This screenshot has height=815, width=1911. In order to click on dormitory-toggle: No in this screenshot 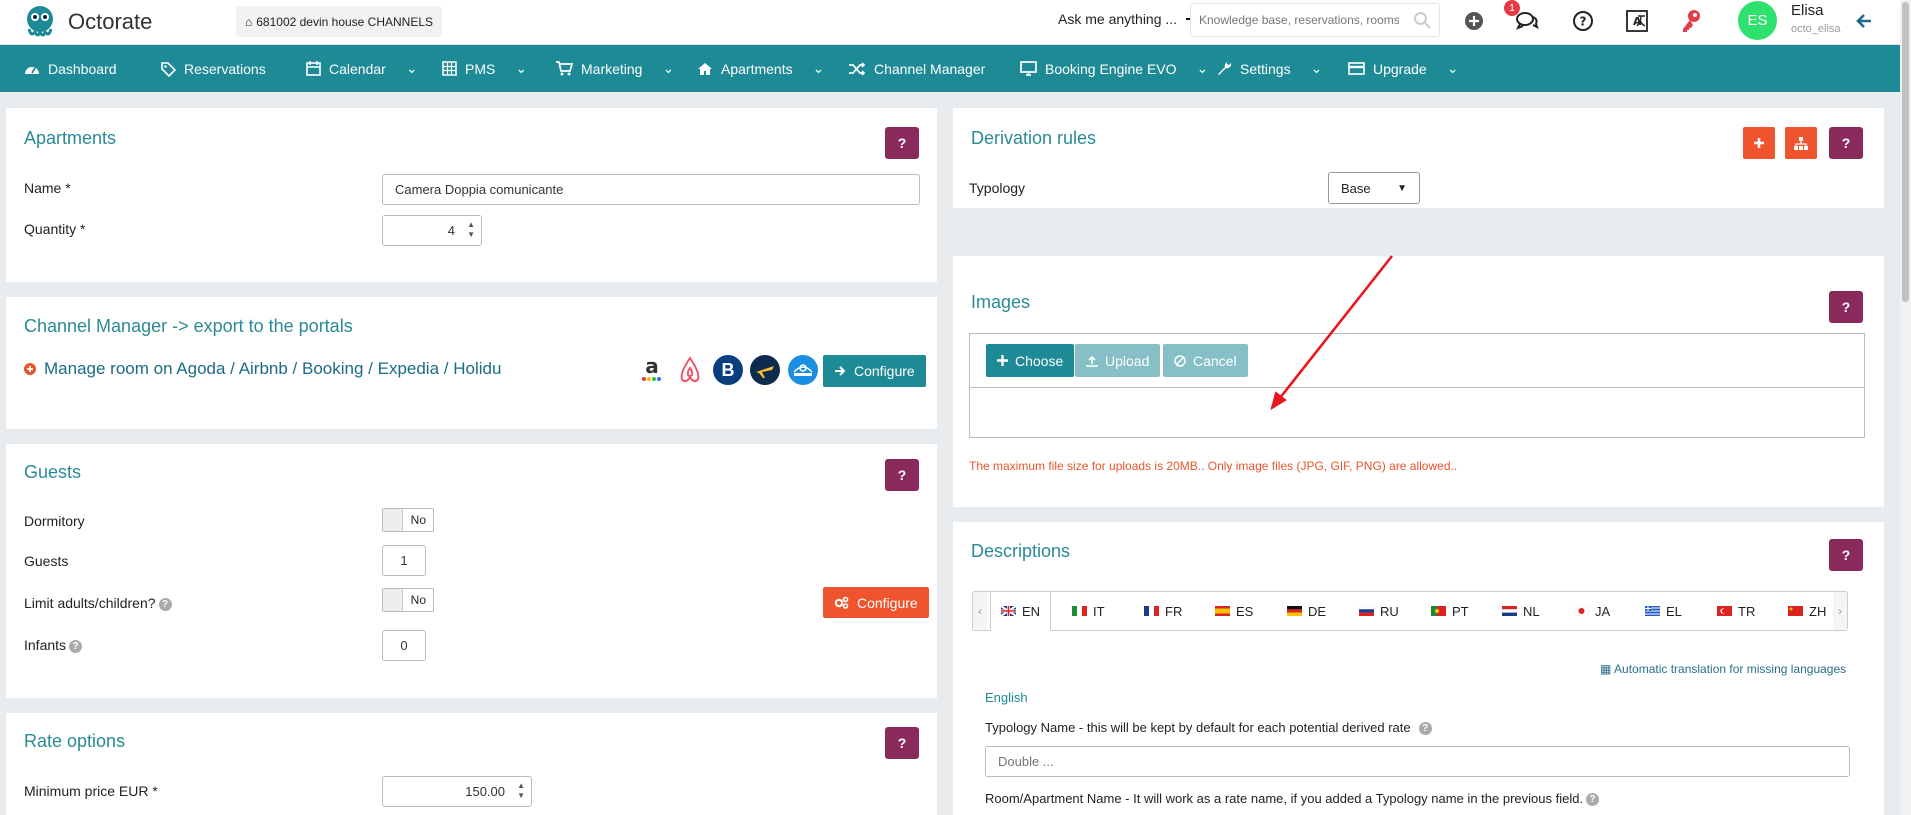, I will do `click(408, 520)`.